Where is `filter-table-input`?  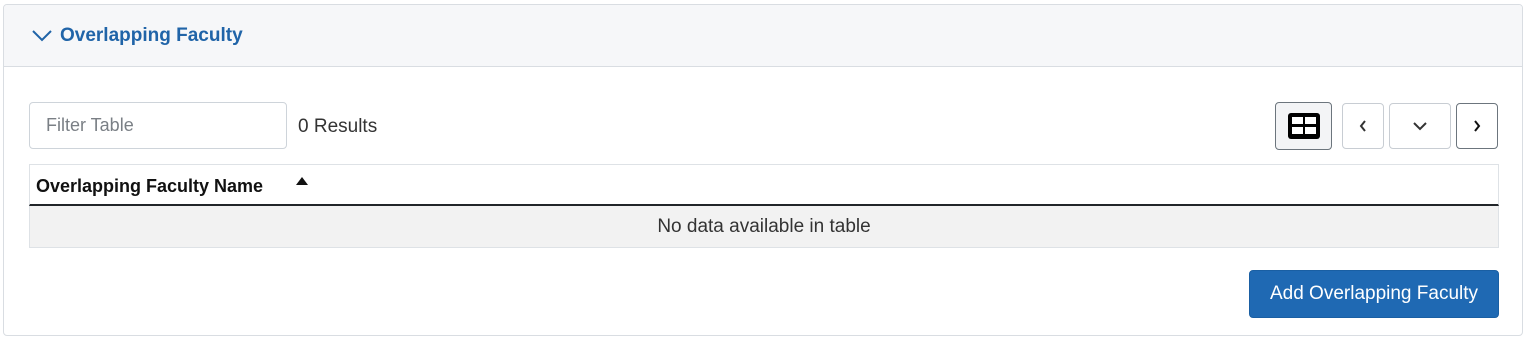
filter-table-input is located at coordinates (158, 125).